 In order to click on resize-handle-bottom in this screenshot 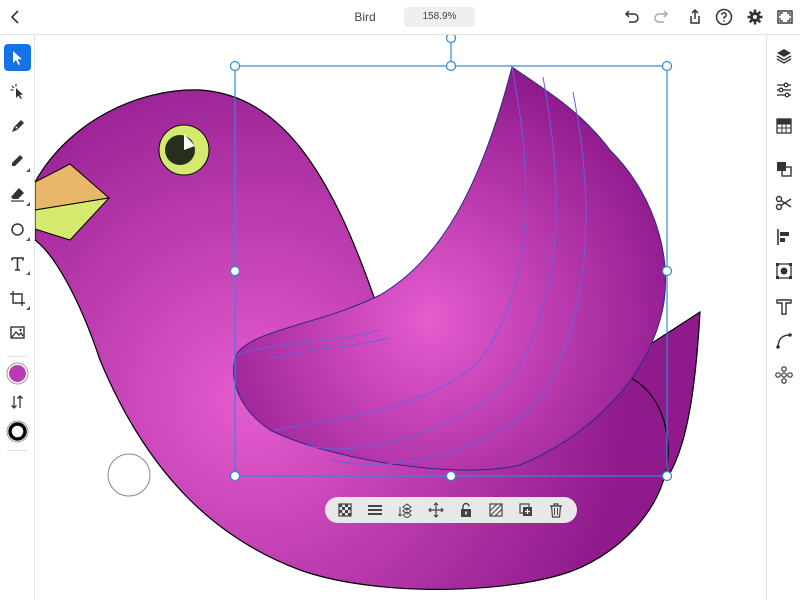, I will do `click(451, 476)`.